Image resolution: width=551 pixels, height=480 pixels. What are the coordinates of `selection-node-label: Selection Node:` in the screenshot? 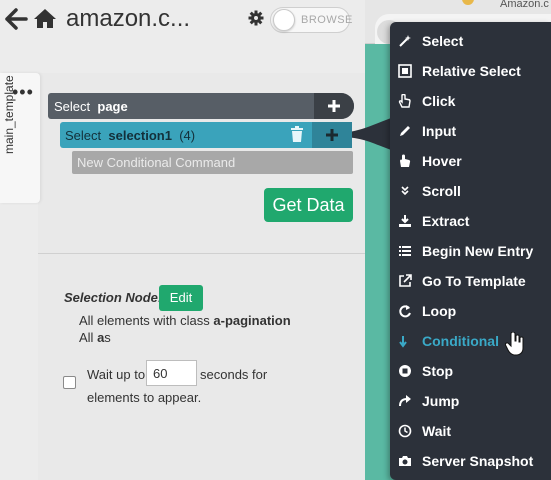 It's located at (113, 297).